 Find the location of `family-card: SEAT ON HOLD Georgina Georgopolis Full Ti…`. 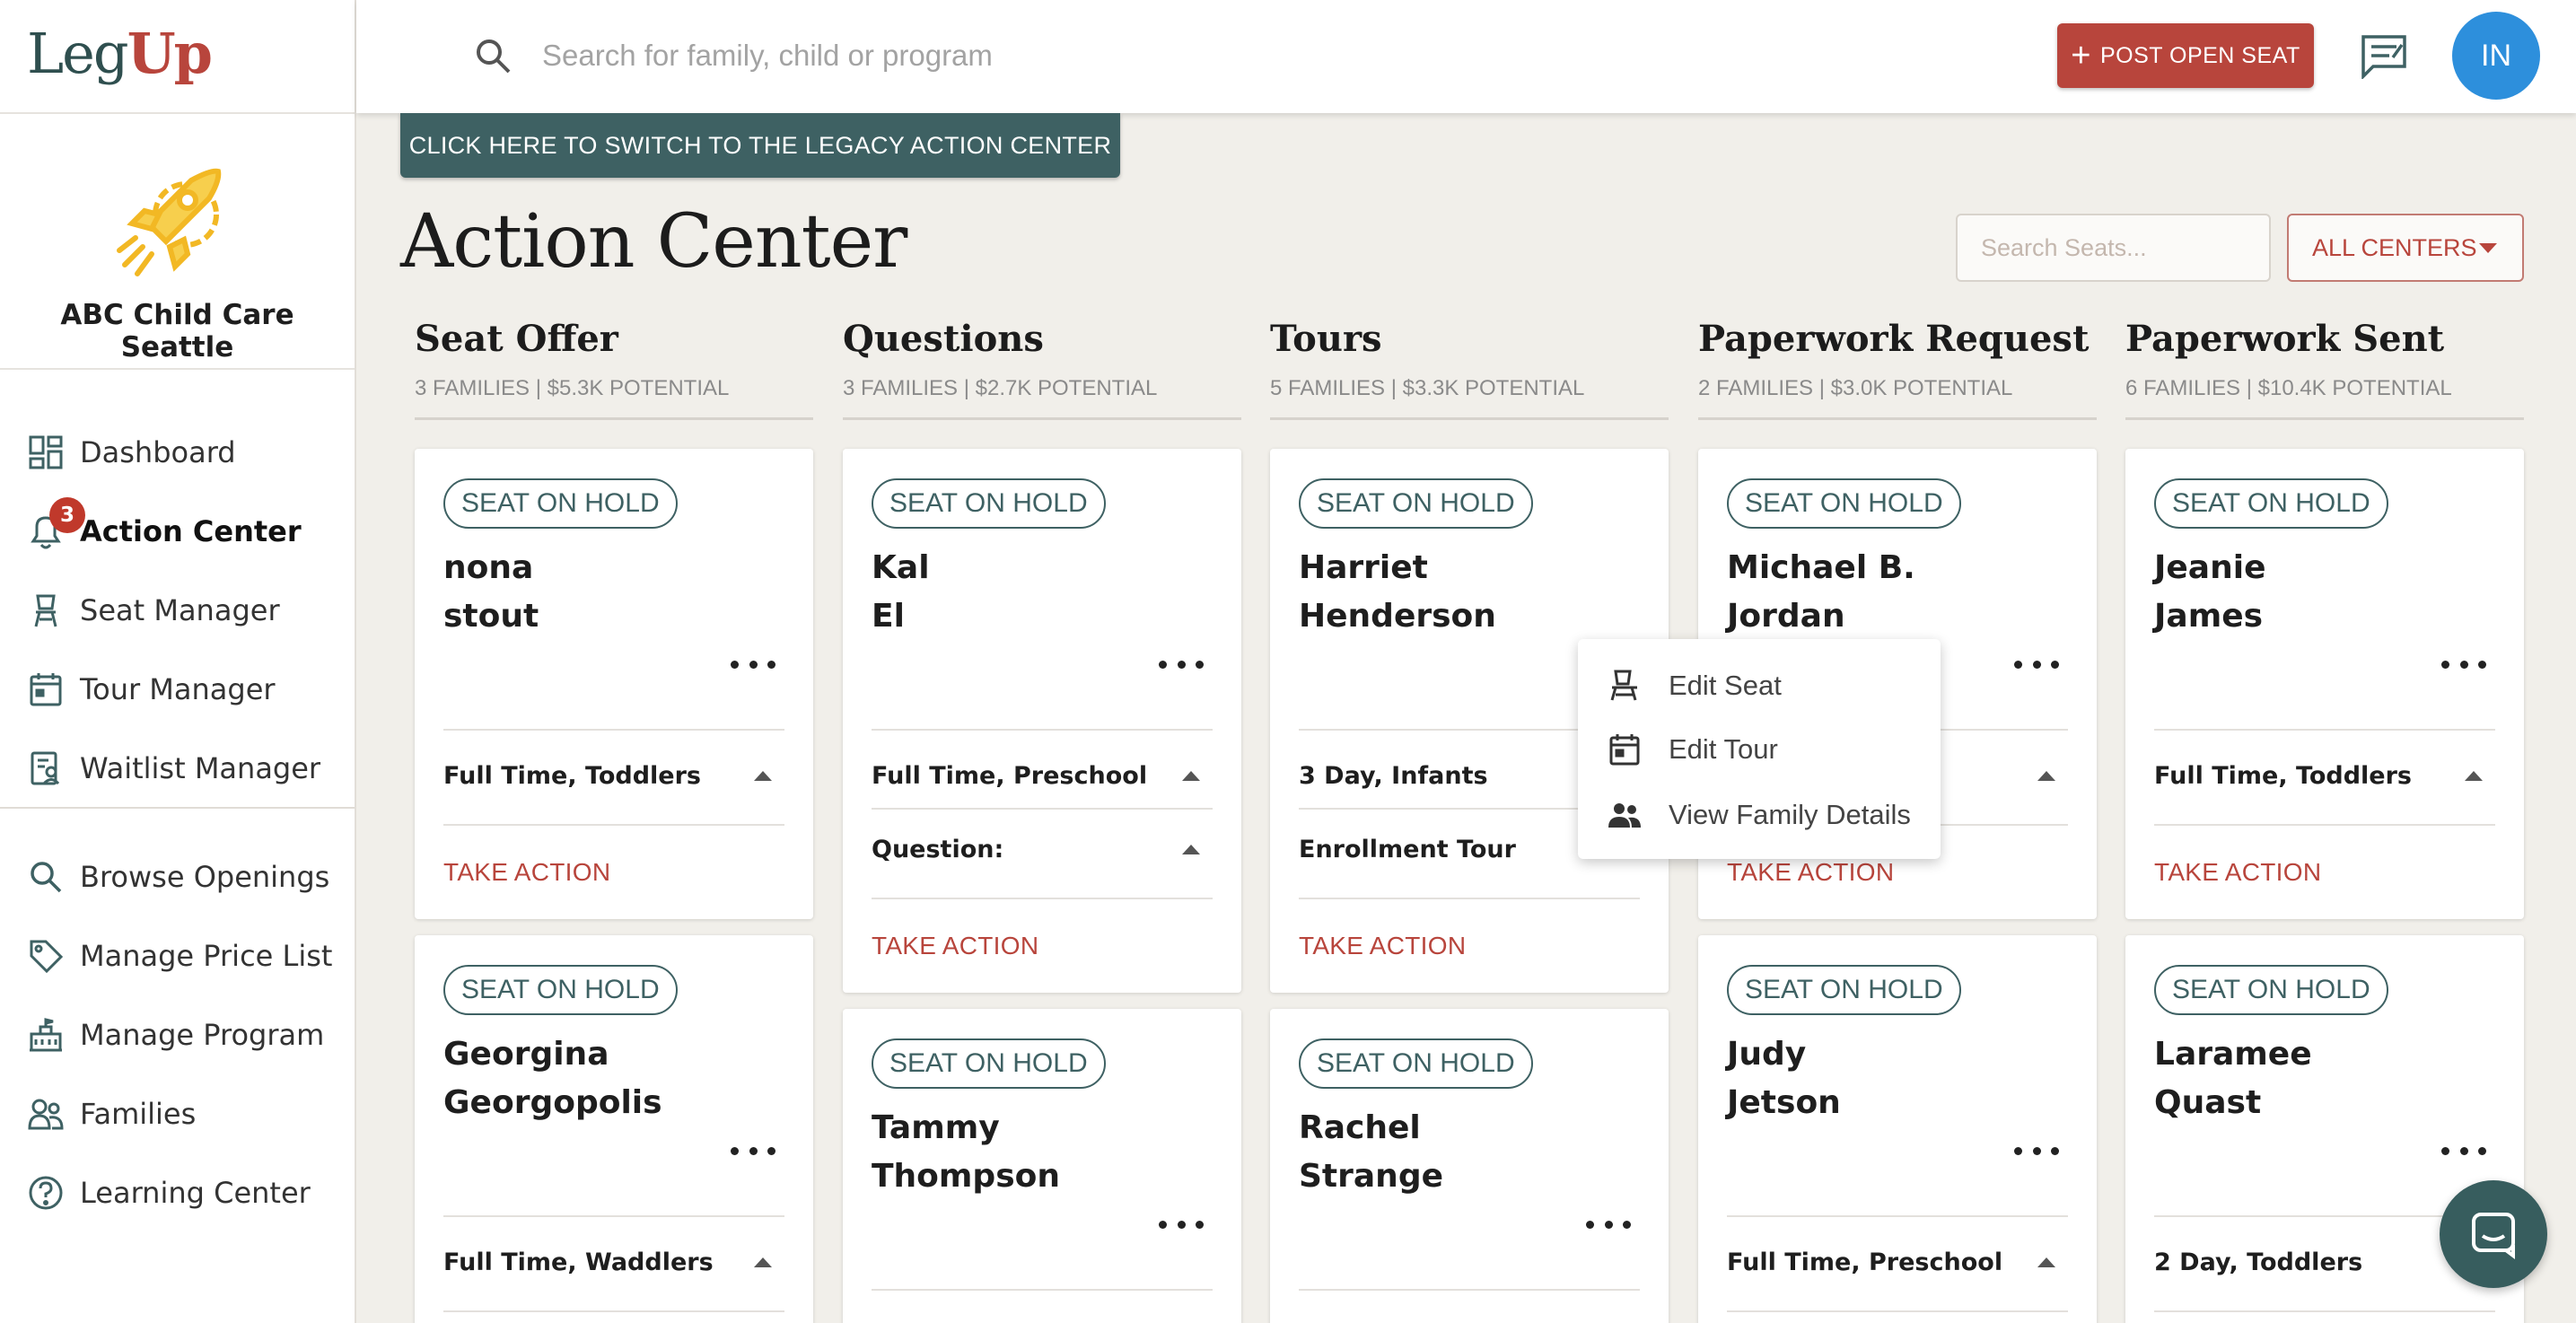

family-card: SEAT ON HOLD Georgina Georgopolis Full Ti… is located at coordinates (614, 1129).